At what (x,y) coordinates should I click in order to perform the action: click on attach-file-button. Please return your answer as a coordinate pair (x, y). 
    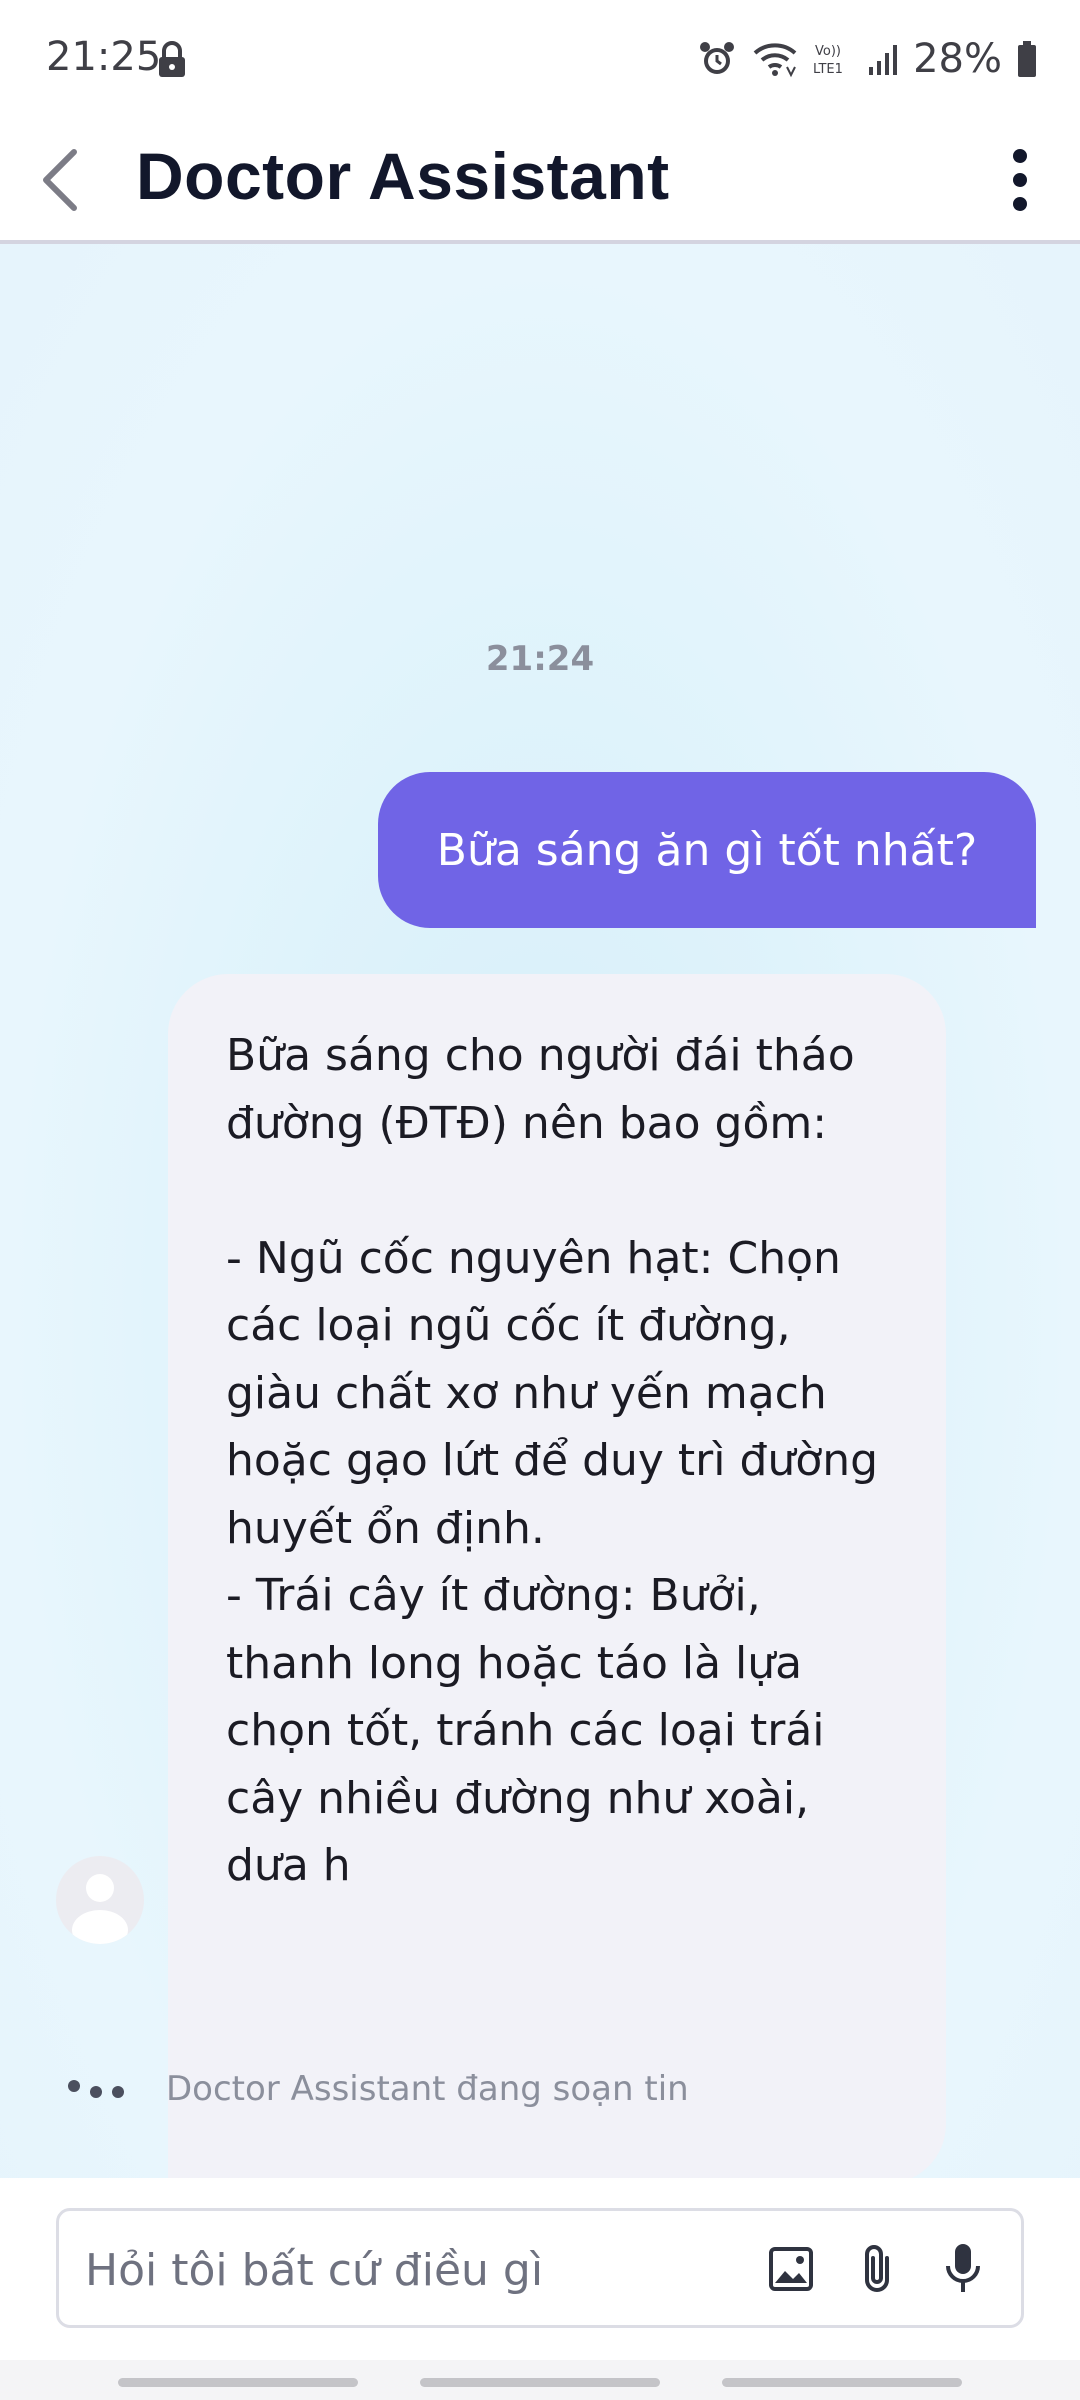
    Looking at the image, I should click on (877, 2269).